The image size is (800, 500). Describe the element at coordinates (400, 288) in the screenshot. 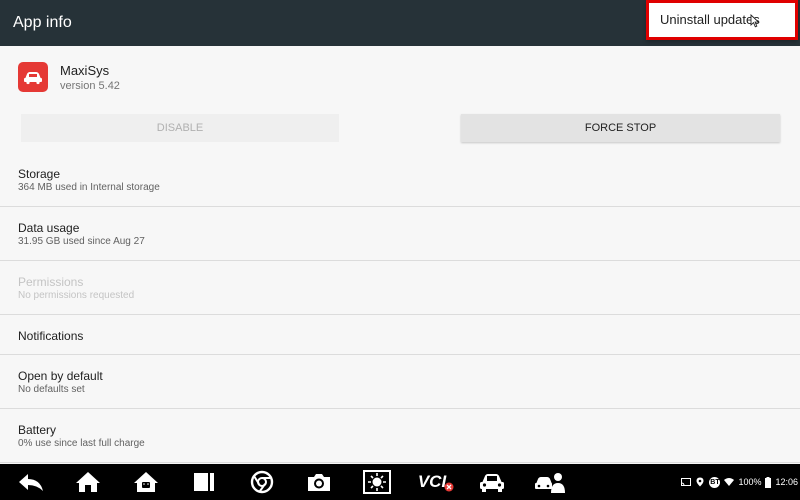

I see `permissions-item: Permissions No permissions requested` at that location.